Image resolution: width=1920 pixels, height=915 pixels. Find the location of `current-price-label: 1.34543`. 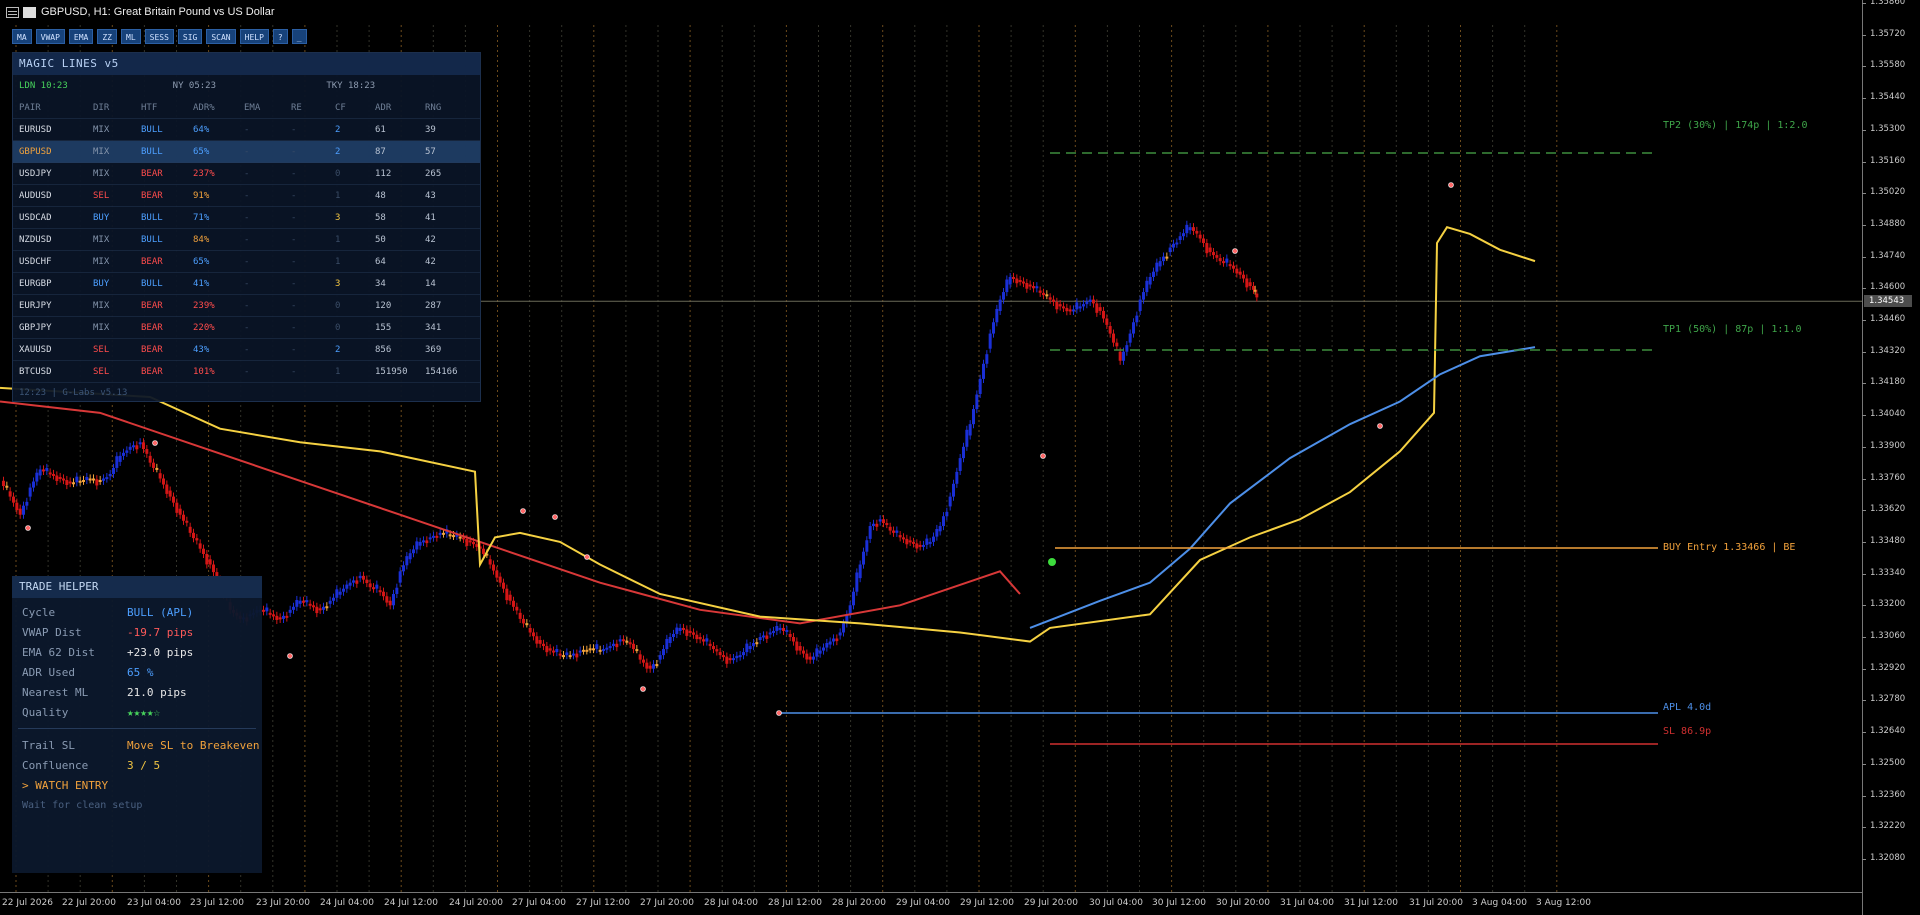

current-price-label: 1.34543 is located at coordinates (1888, 301).